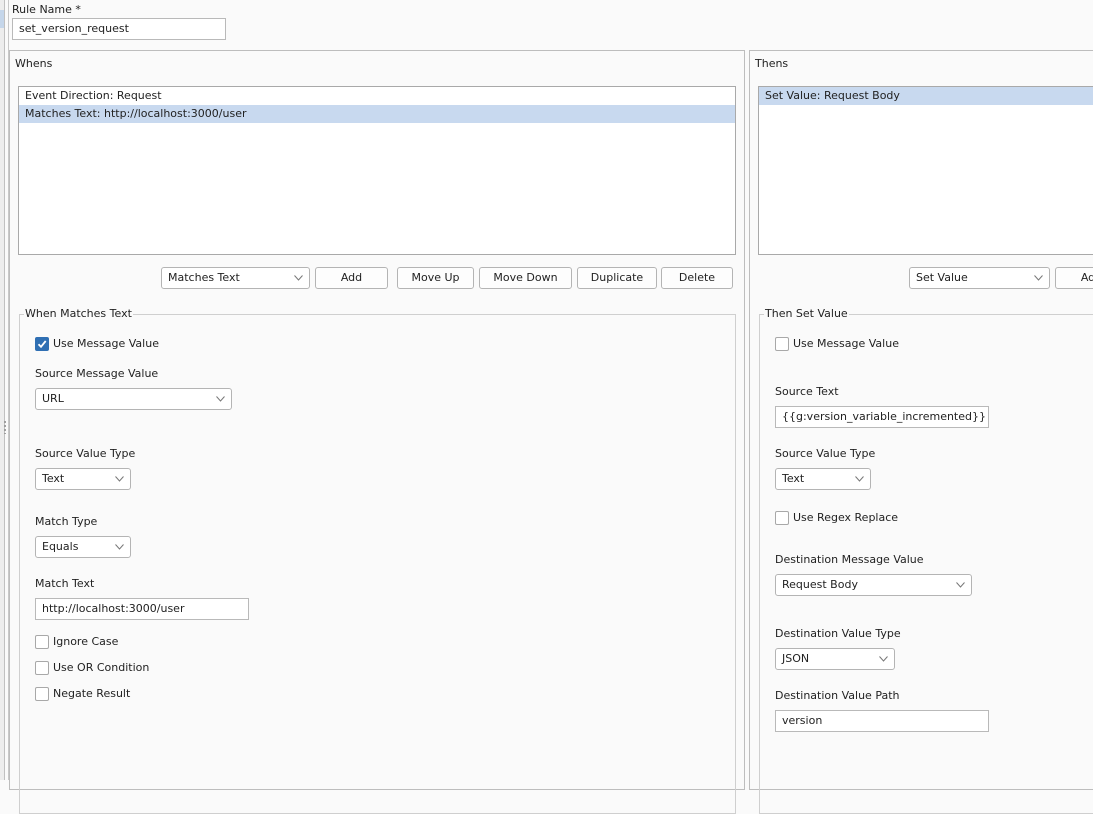 The width and height of the screenshot is (1093, 814). Describe the element at coordinates (849, 559) in the screenshot. I see `destination-message-value-label: Destination Message Value` at that location.